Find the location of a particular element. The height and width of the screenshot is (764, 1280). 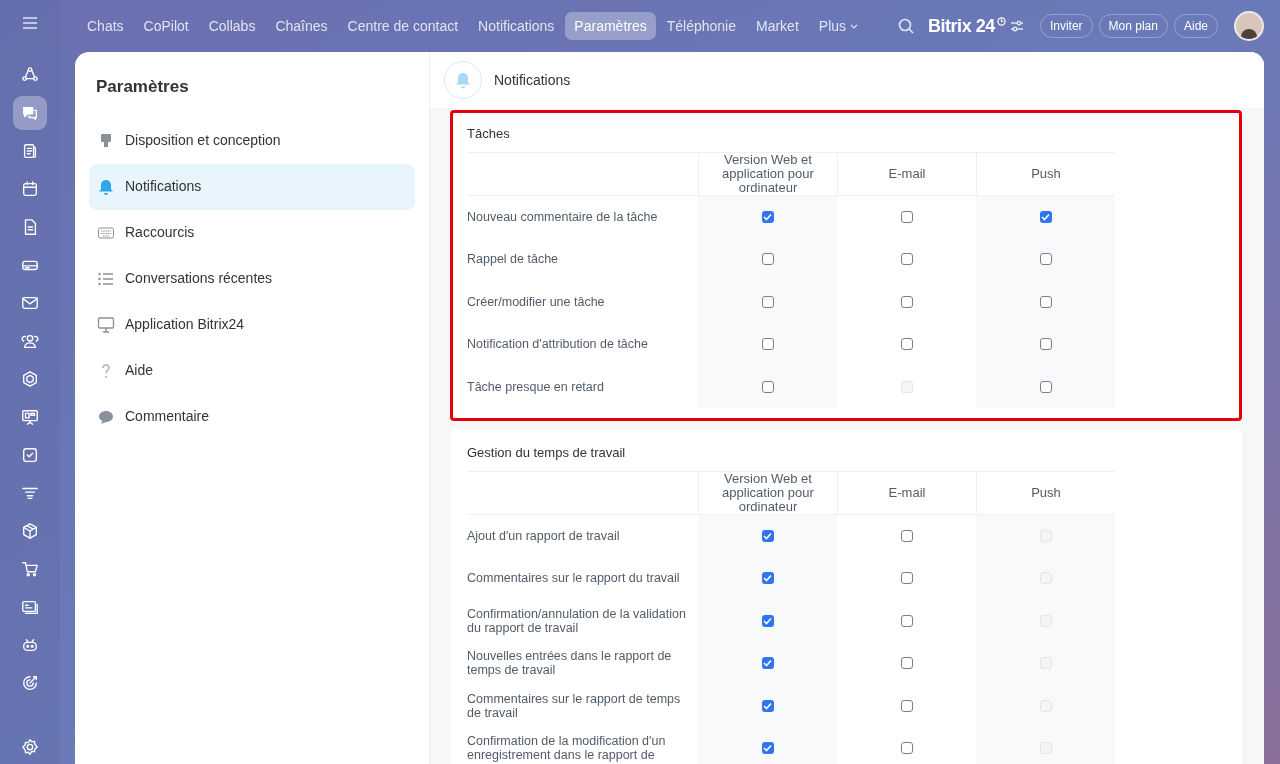

sidebar-item: Application Bitrix24 is located at coordinates (252, 324).